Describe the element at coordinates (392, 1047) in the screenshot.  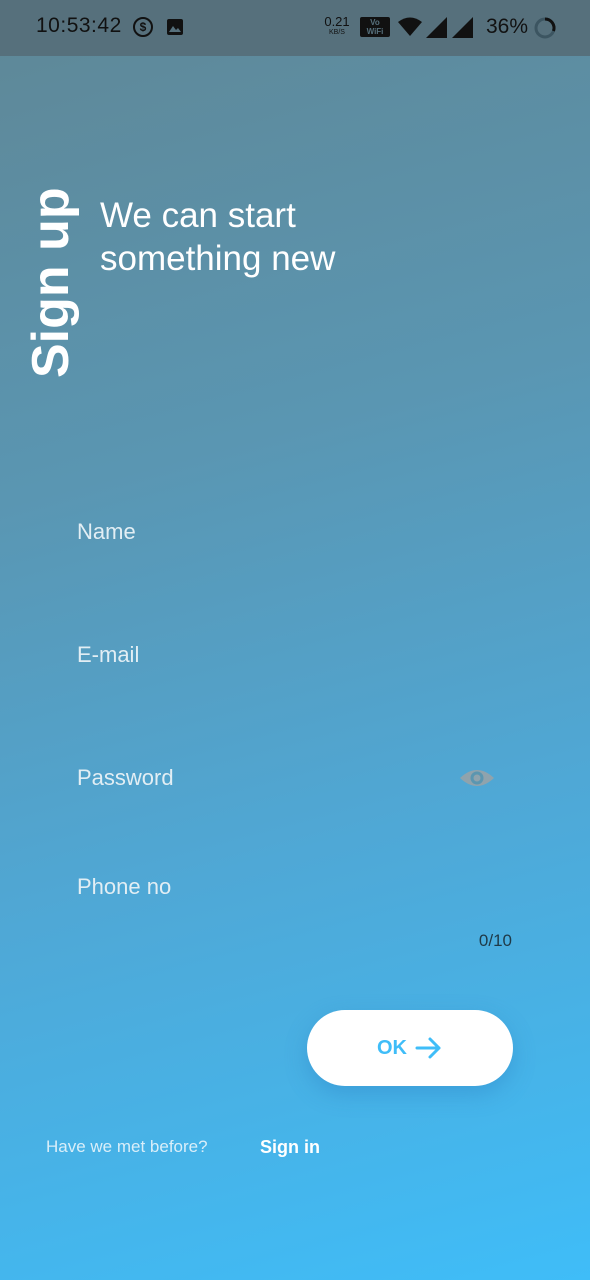
I see `ok-button-label: OK` at that location.